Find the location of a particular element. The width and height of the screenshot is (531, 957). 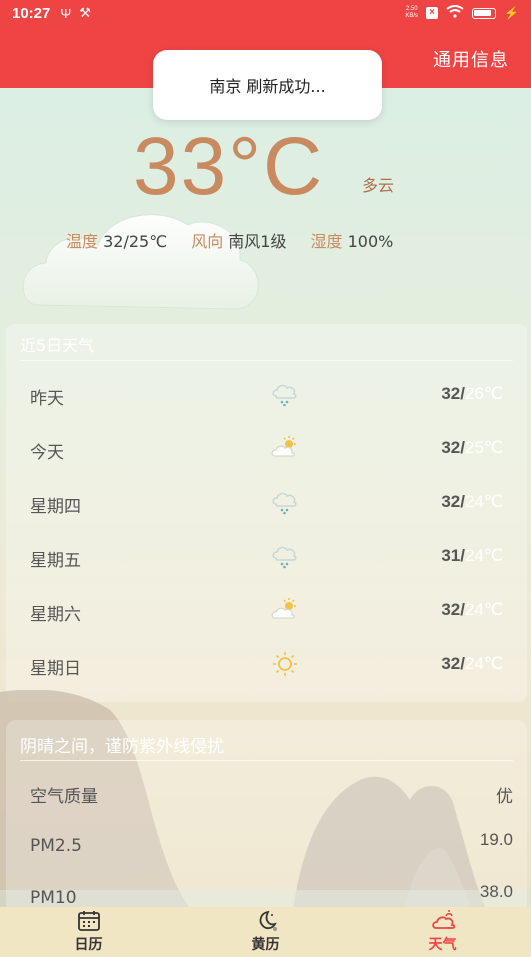

forecast-day: 今天 is located at coordinates (47, 453).